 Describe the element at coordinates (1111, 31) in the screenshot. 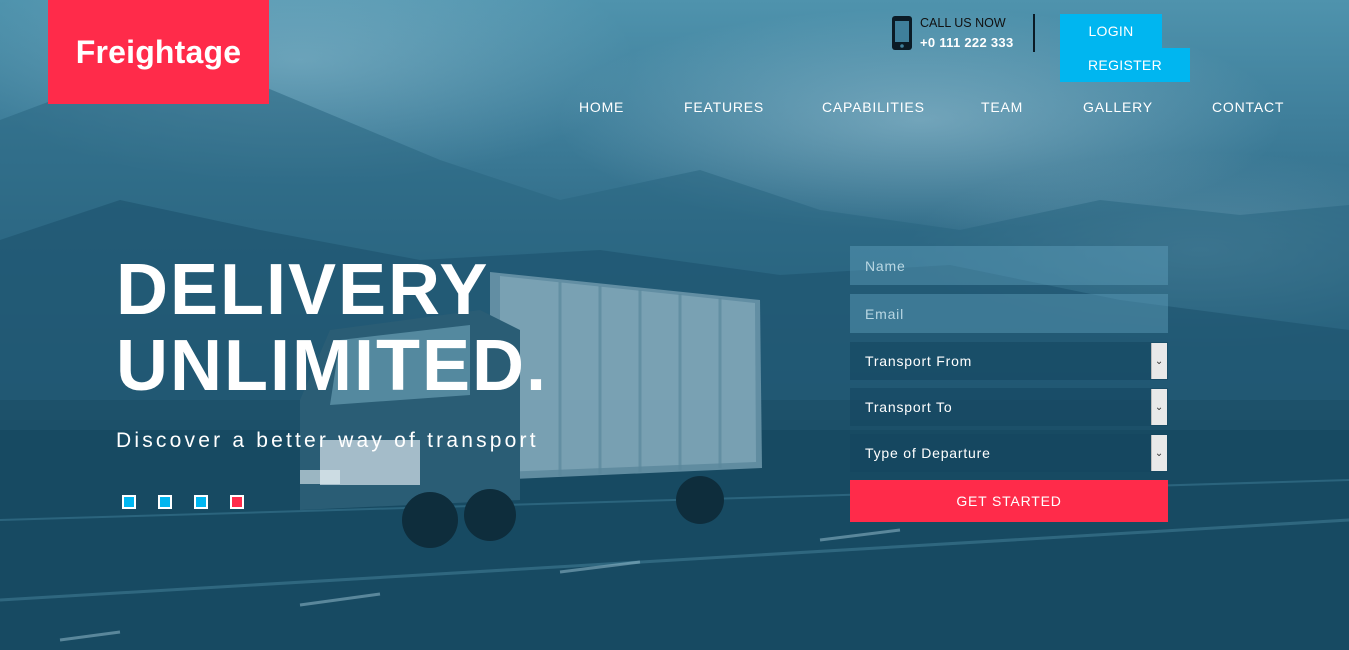

I see `login-button: LOGIN` at that location.